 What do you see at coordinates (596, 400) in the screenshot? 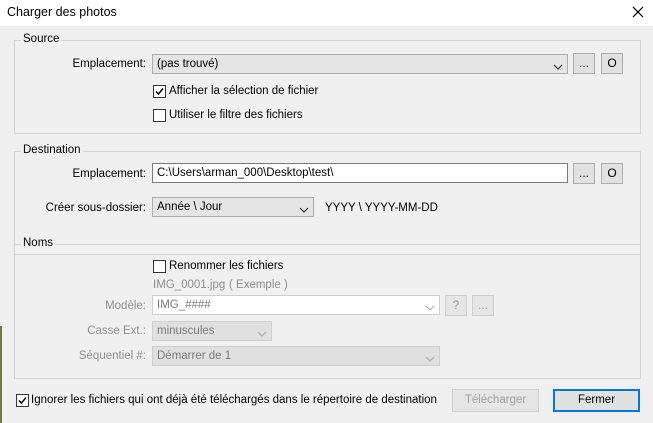
I see `close-button: Fermer` at bounding box center [596, 400].